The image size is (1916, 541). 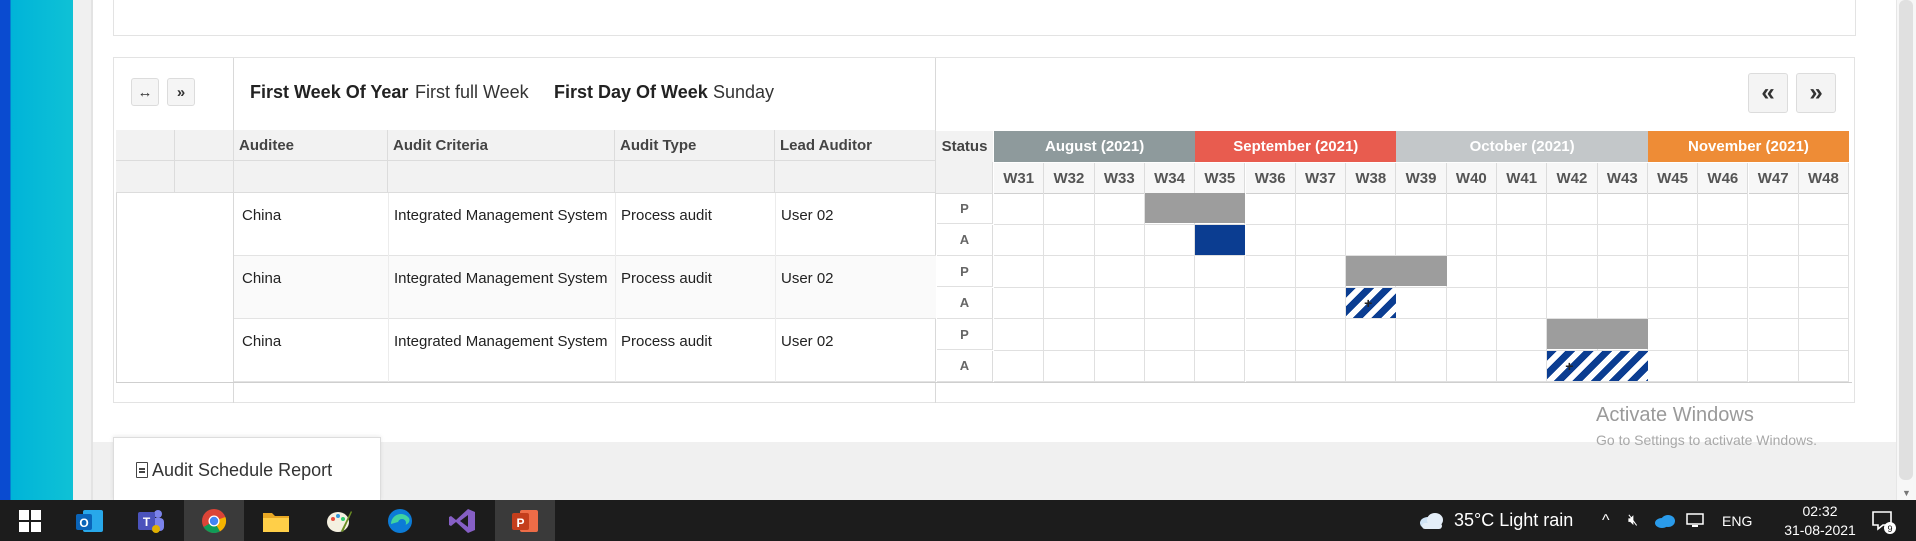 I want to click on windows-start-icon, so click(x=30, y=520).